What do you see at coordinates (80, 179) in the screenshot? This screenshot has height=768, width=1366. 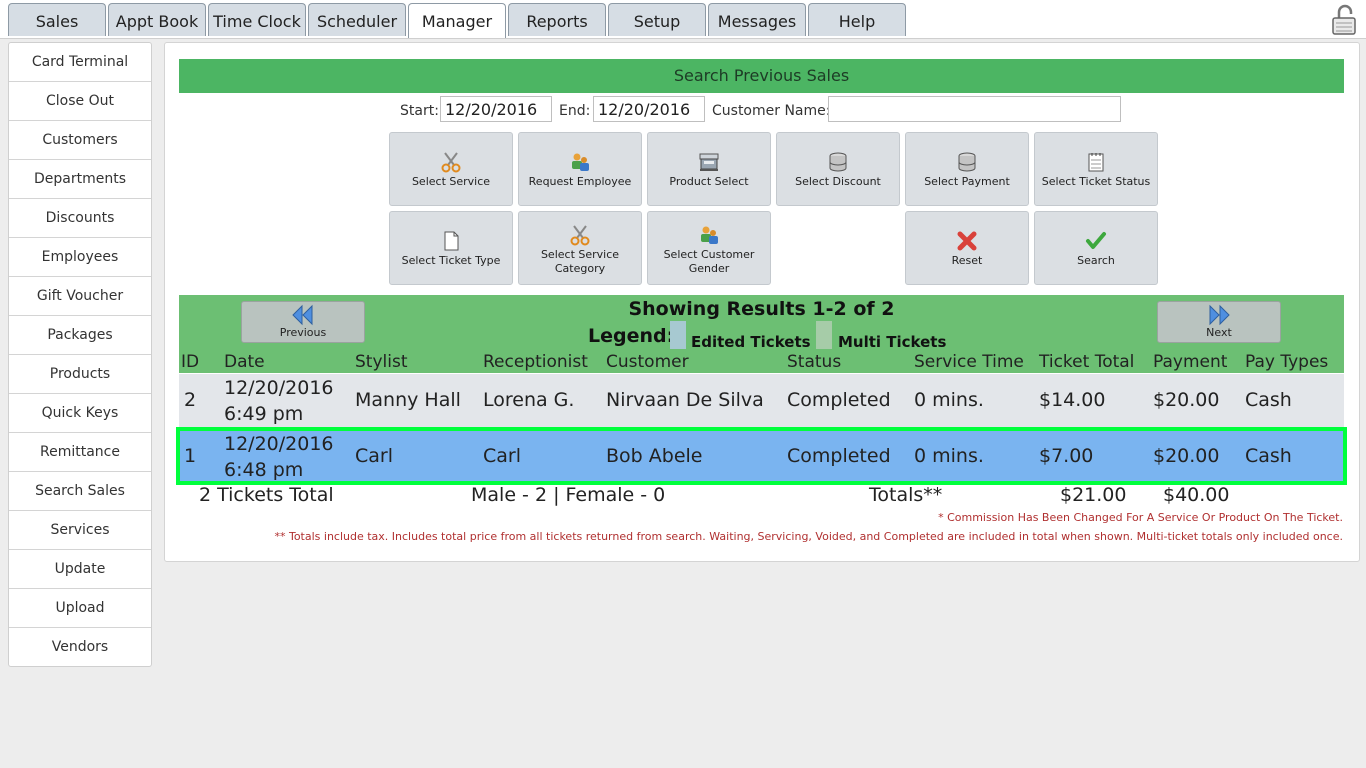 I see `sidebar-item-departments: Departments` at bounding box center [80, 179].